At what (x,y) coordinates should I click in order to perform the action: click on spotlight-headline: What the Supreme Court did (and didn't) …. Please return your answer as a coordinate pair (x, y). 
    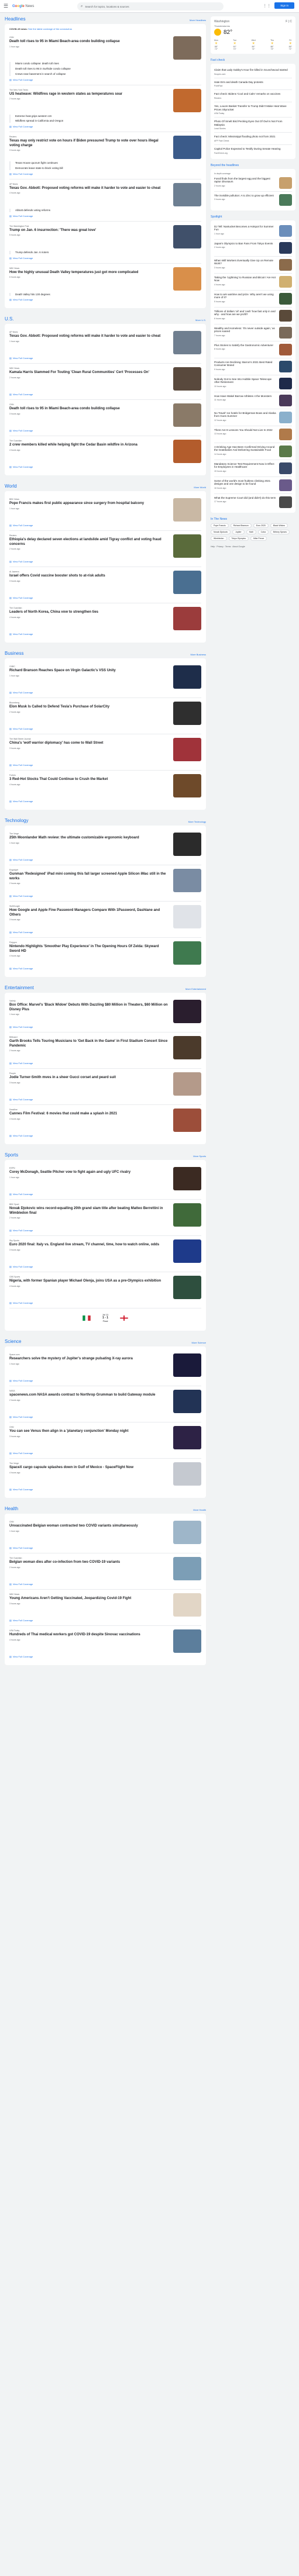
    Looking at the image, I should click on (245, 498).